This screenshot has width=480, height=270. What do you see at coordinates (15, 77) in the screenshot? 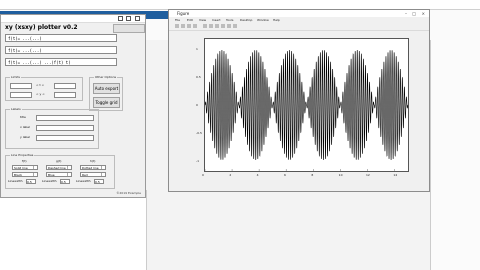
I see `limits-label: Limits` at bounding box center [15, 77].